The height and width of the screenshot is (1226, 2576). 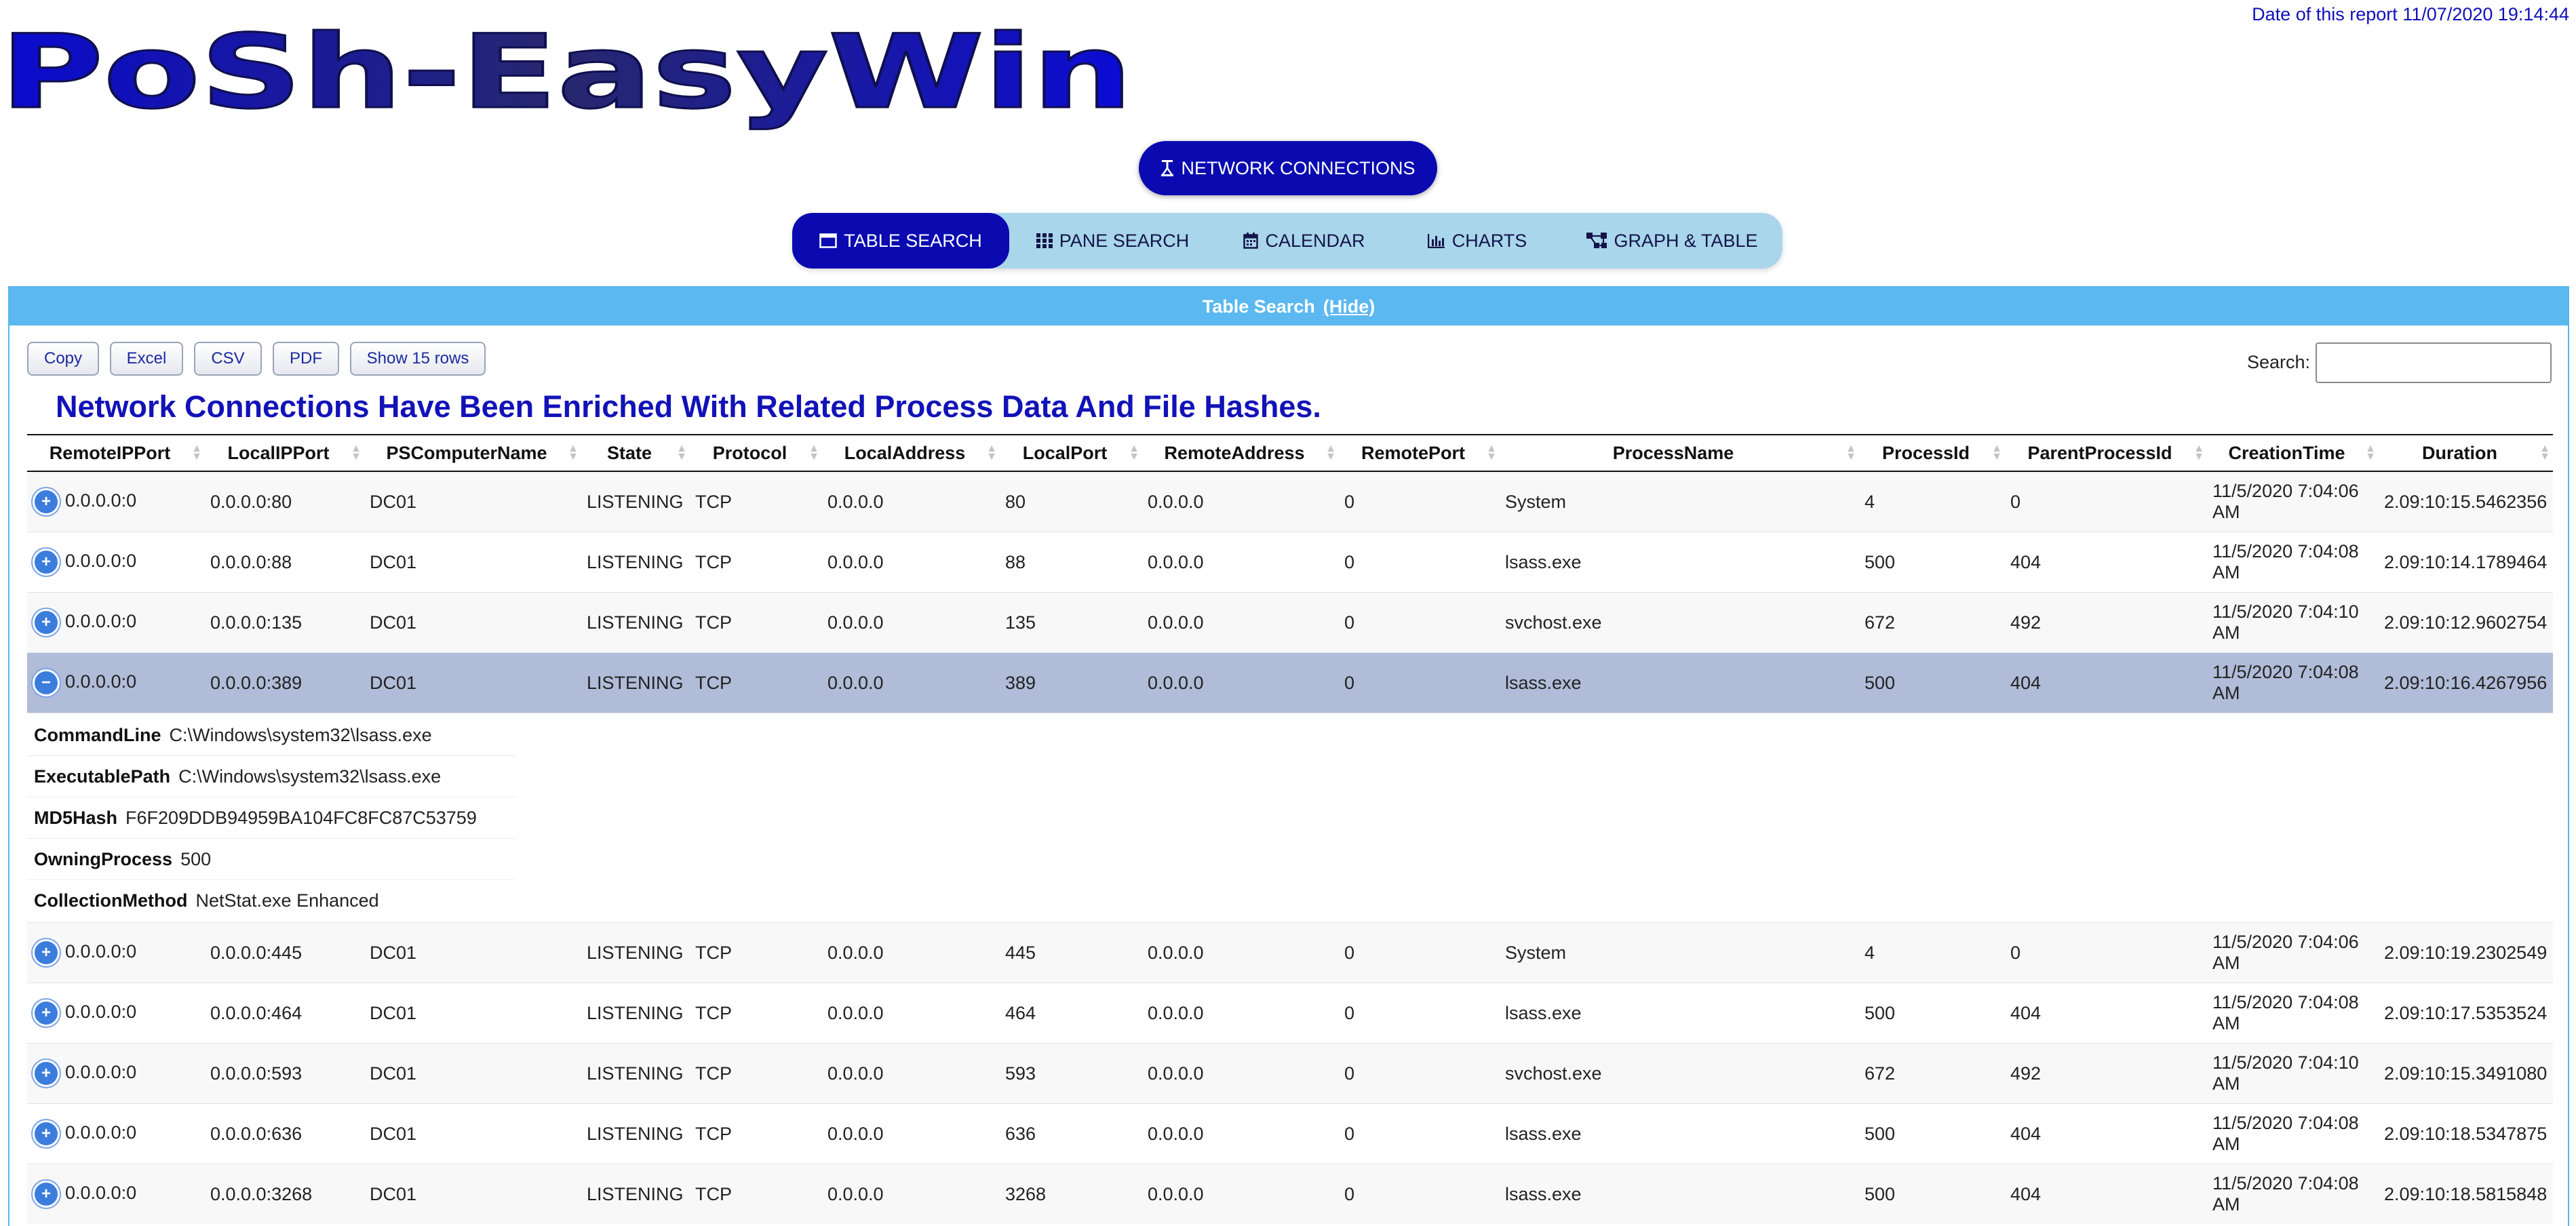 I want to click on pdf-button: PDF, so click(x=306, y=359).